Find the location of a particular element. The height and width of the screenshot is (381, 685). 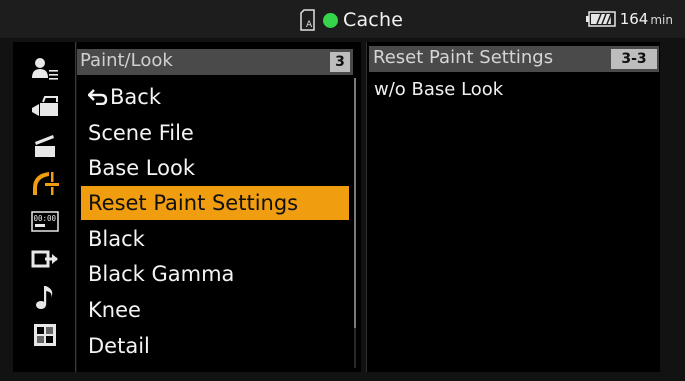

camera-icon is located at coordinates (45, 107).